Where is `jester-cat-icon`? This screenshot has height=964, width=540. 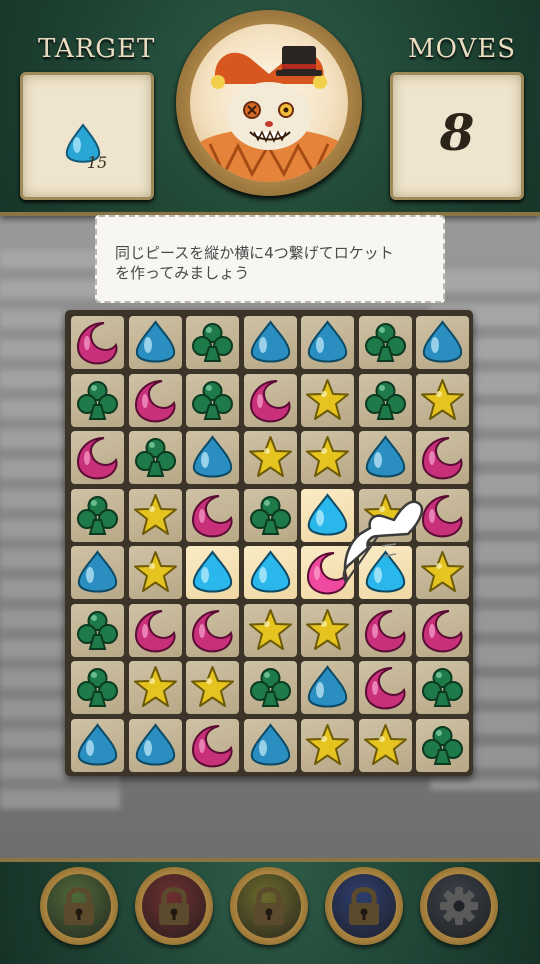 jester-cat-icon is located at coordinates (269, 103).